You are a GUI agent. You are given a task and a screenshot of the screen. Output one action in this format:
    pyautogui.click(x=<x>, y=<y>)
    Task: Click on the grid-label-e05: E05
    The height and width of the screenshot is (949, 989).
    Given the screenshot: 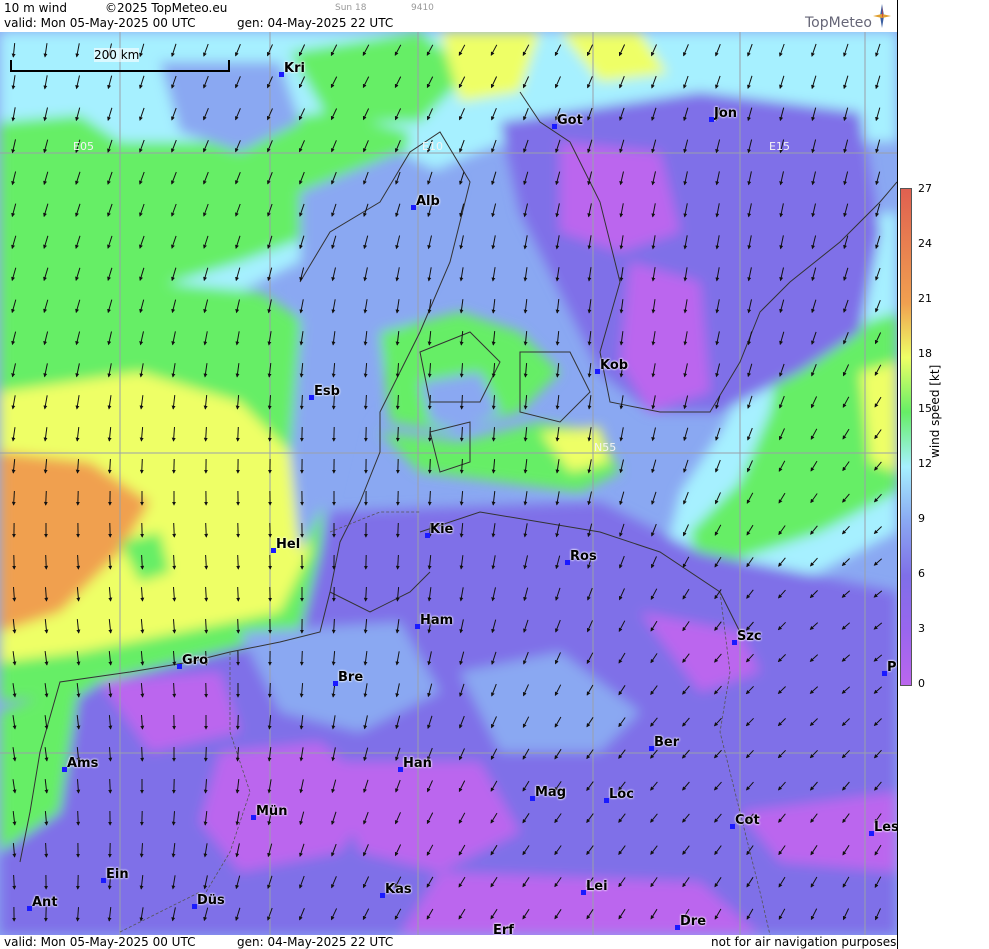 What is the action you would take?
    pyautogui.click(x=83, y=146)
    